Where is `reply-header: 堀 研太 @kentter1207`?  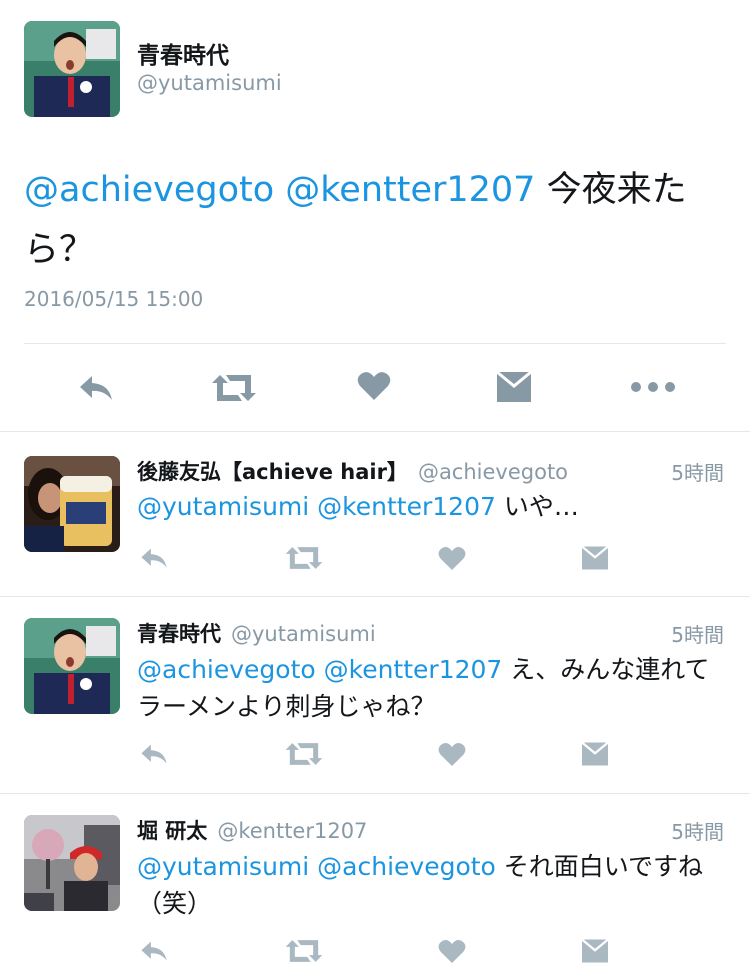
reply-header: 堀 研太 @kentter1207 is located at coordinates (252, 830).